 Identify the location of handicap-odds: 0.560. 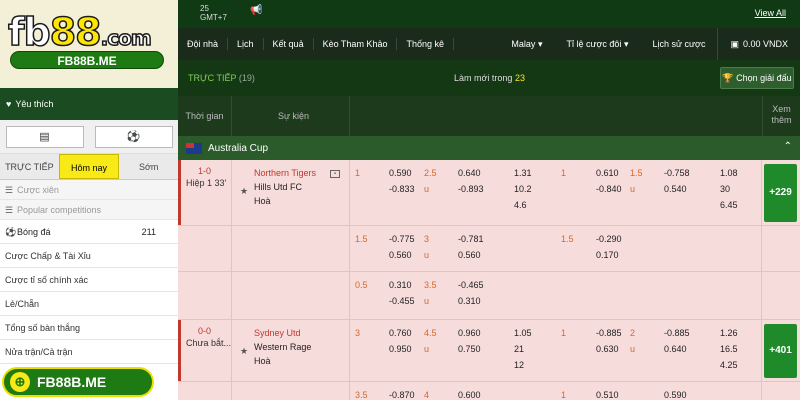
(400, 255).